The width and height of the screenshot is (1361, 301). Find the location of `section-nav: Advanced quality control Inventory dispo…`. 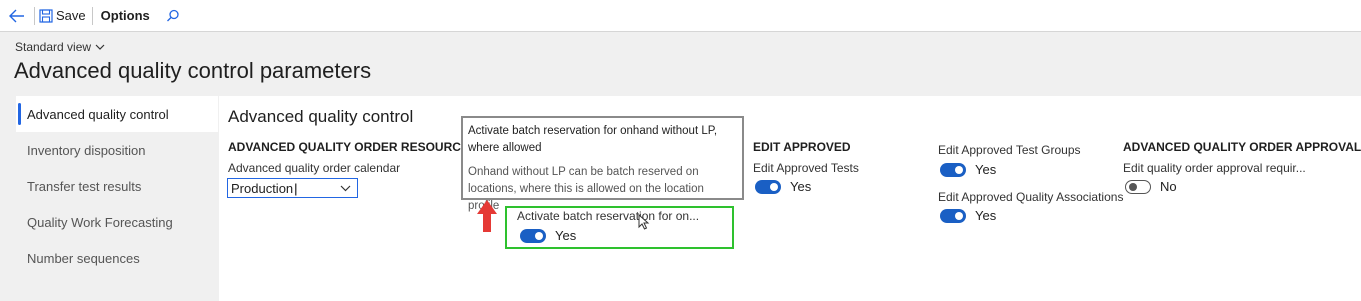

section-nav: Advanced quality control Inventory dispo… is located at coordinates (117, 198).